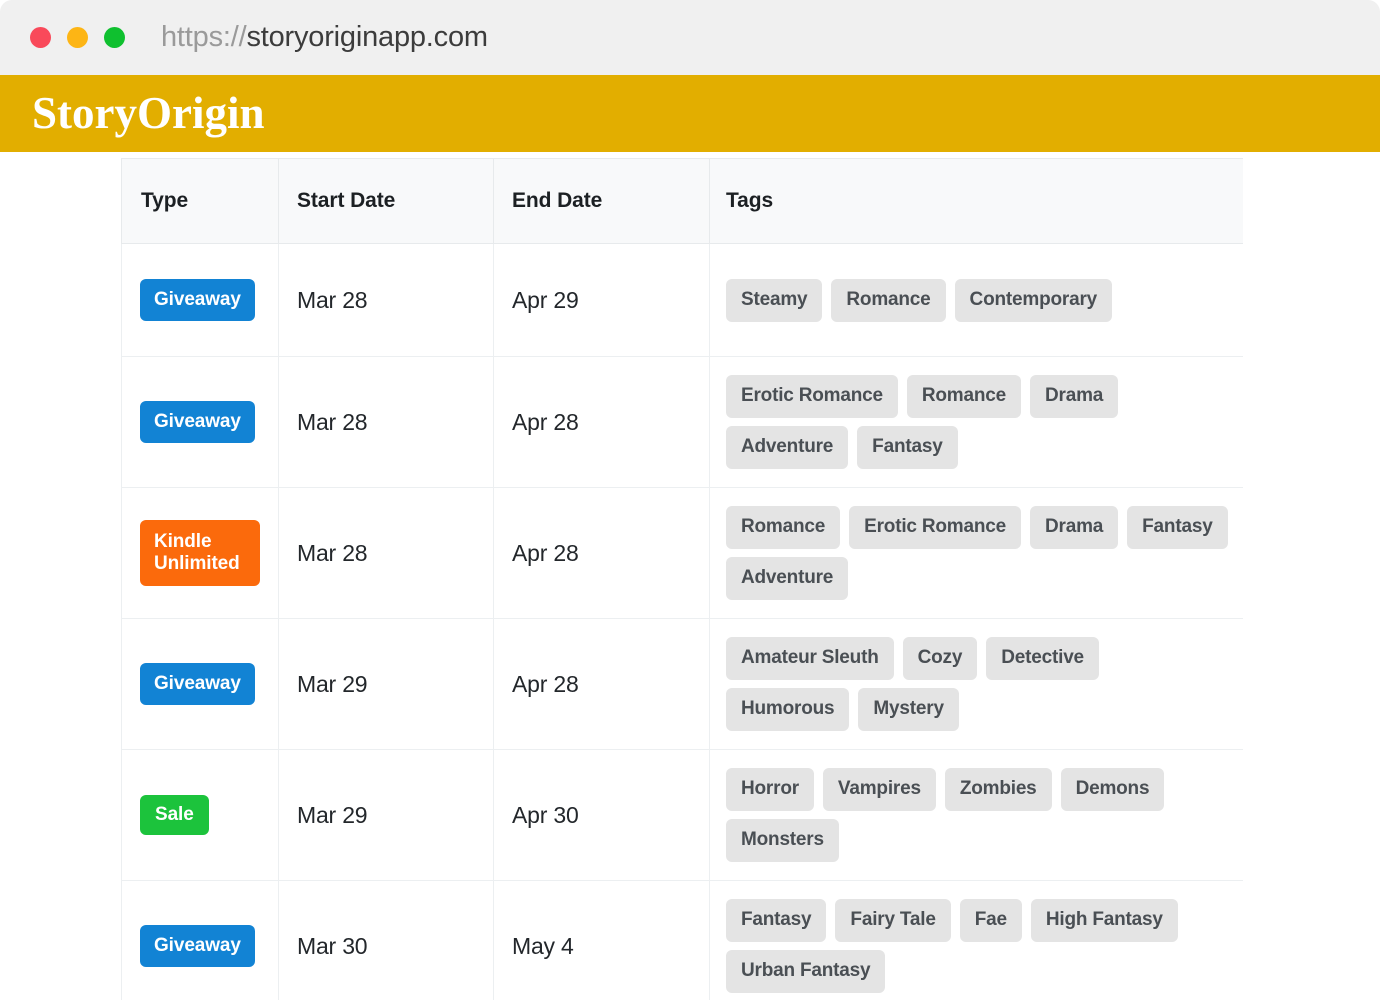  I want to click on tag-pill: Amateur Sleuth, so click(810, 658).